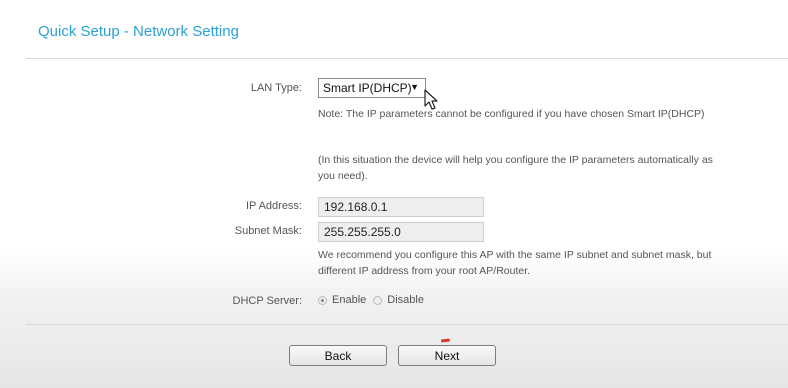 This screenshot has height=388, width=788. What do you see at coordinates (267, 301) in the screenshot?
I see `dhcp-server-label: DHCP Server:` at bounding box center [267, 301].